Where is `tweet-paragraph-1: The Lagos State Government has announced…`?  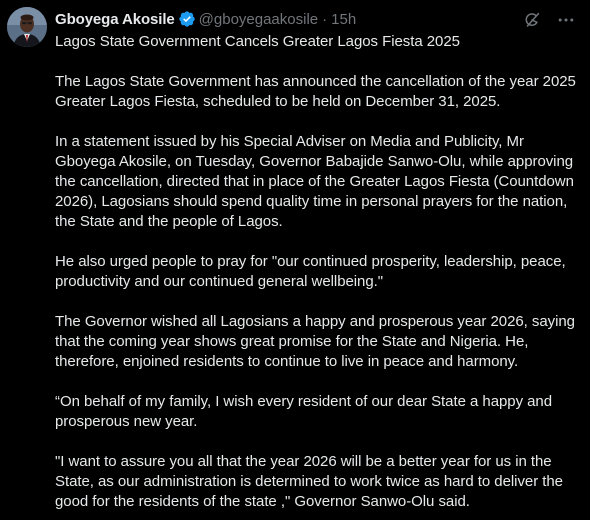
tweet-paragraph-1: The Lagos State Government has announced… is located at coordinates (315, 91).